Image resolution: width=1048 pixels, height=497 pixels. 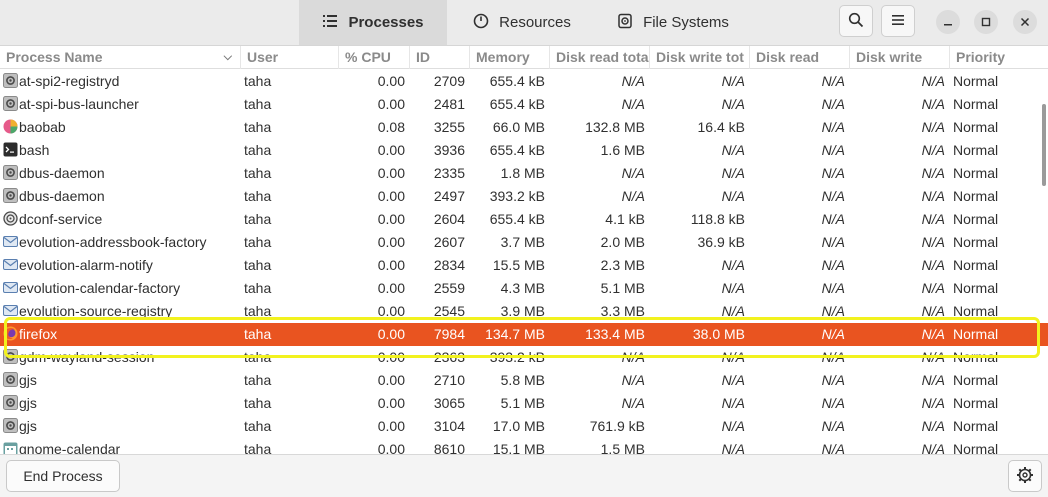 What do you see at coordinates (535, 22) in the screenshot?
I see `tab-label: Resources` at bounding box center [535, 22].